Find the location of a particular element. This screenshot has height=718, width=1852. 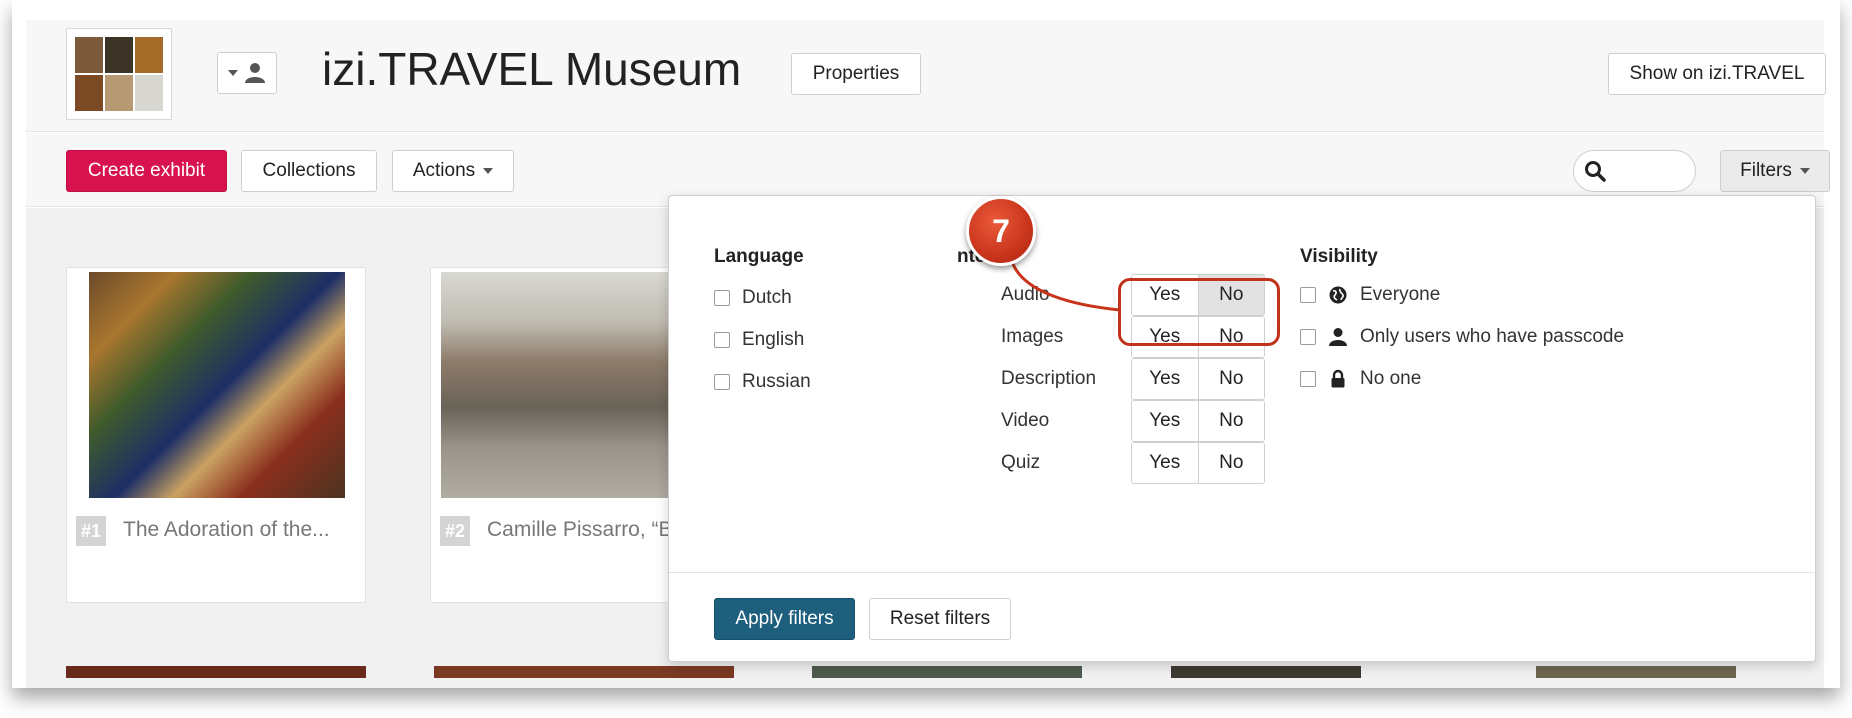

option-label: Dutch is located at coordinates (767, 297).